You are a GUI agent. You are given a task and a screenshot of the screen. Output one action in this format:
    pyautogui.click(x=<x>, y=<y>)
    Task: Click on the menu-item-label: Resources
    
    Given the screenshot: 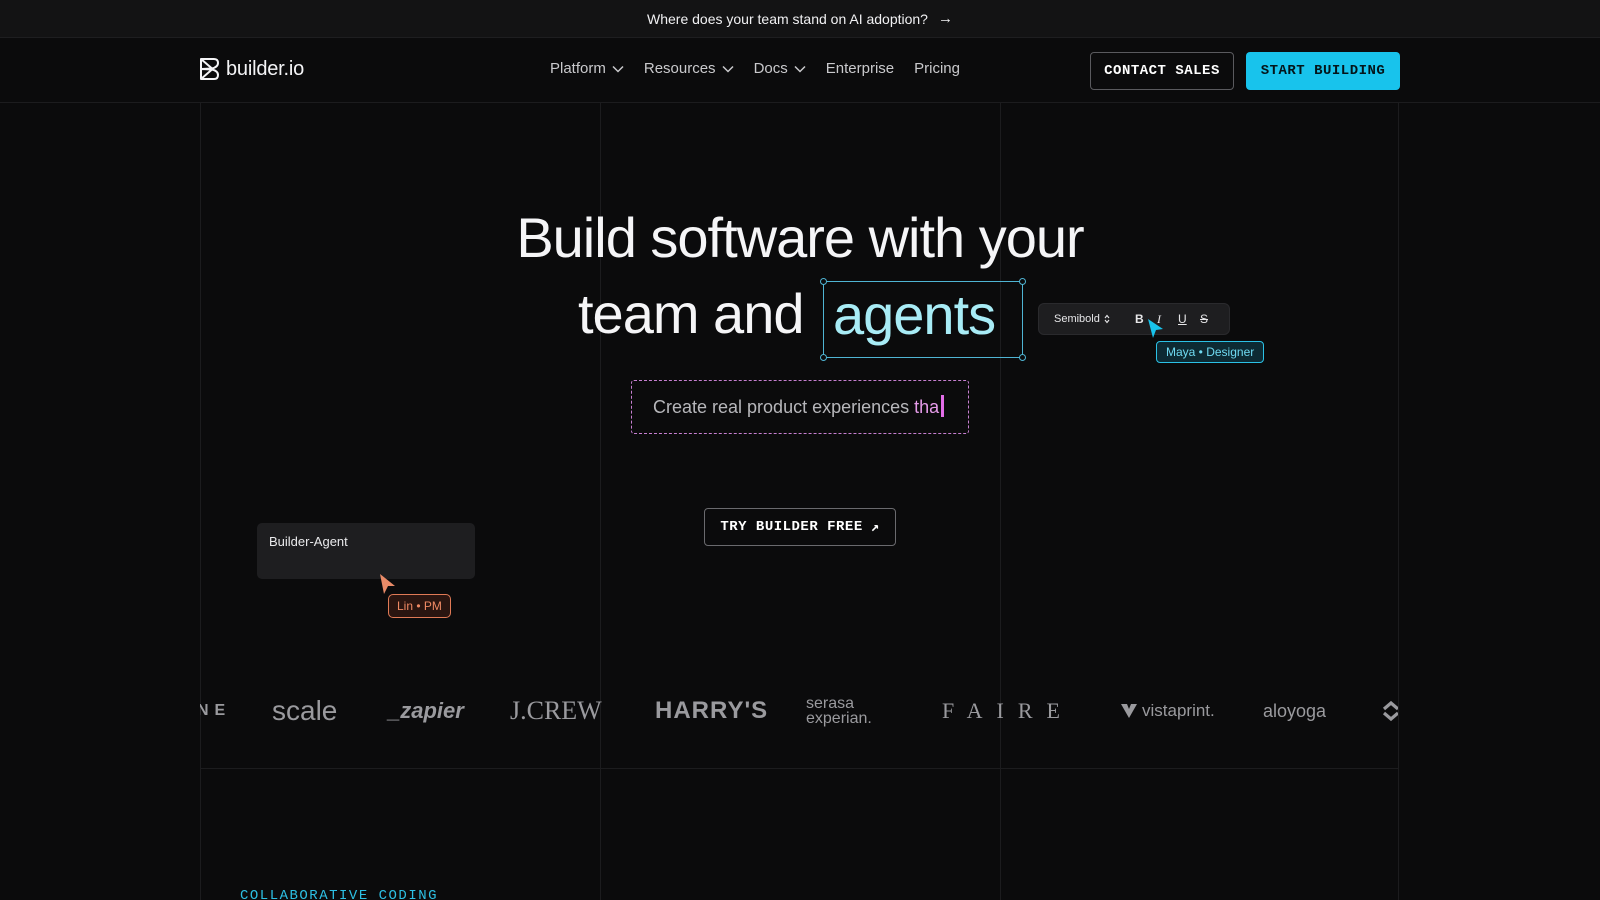 What is the action you would take?
    pyautogui.click(x=679, y=68)
    